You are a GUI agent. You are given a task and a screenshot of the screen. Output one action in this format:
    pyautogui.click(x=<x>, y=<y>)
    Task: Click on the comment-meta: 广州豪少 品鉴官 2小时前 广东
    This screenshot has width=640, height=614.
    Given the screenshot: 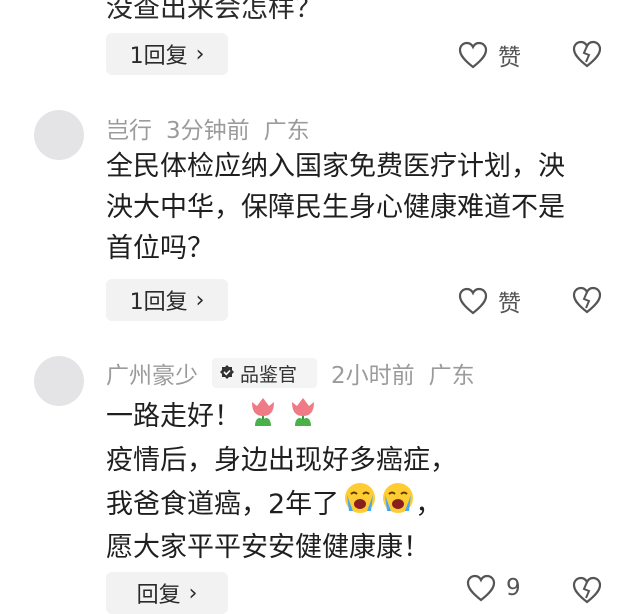 What is the action you would take?
    pyautogui.click(x=297, y=373)
    